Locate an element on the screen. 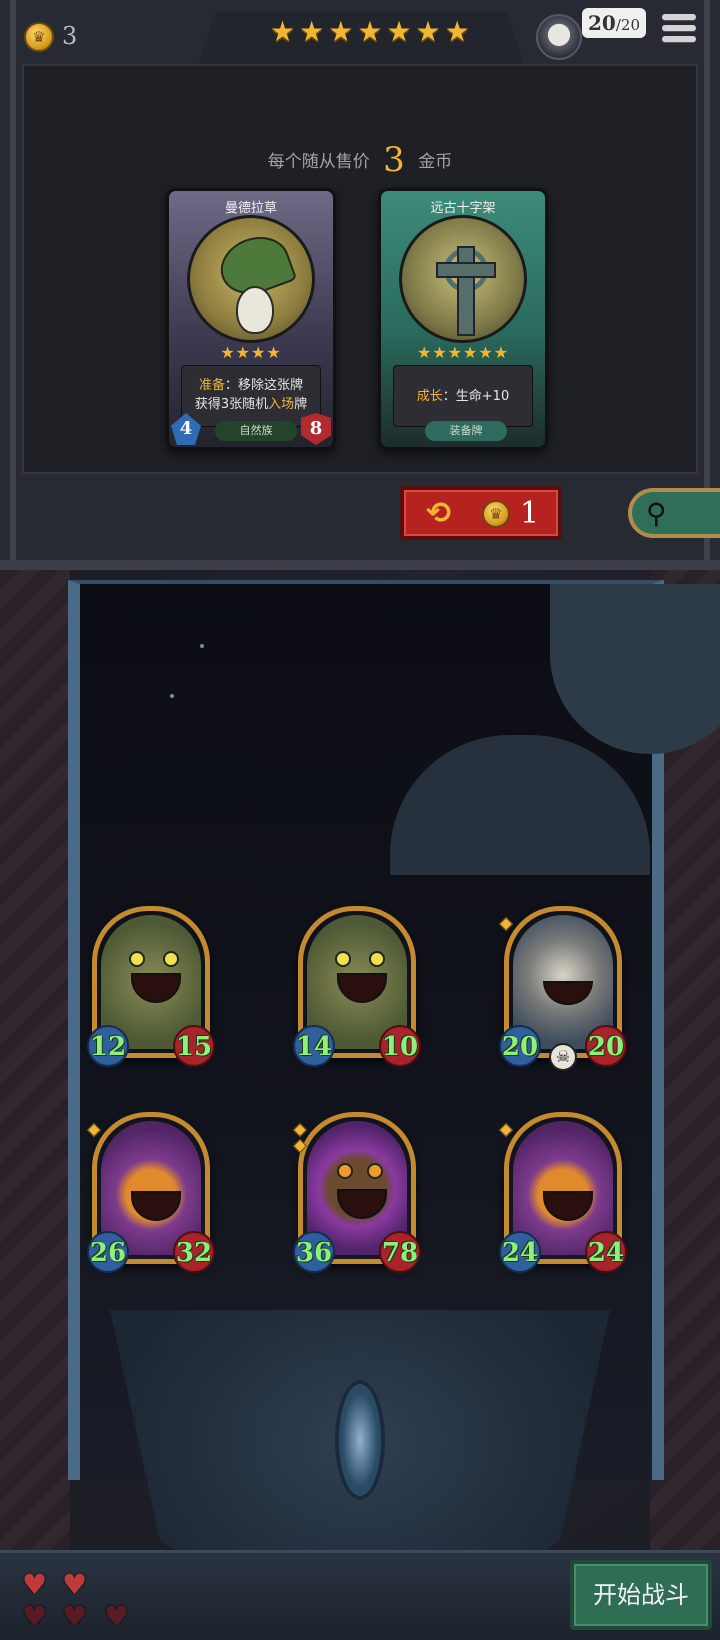 This screenshot has height=1640, width=720. card-stars: ★★★★★★ is located at coordinates (463, 352).